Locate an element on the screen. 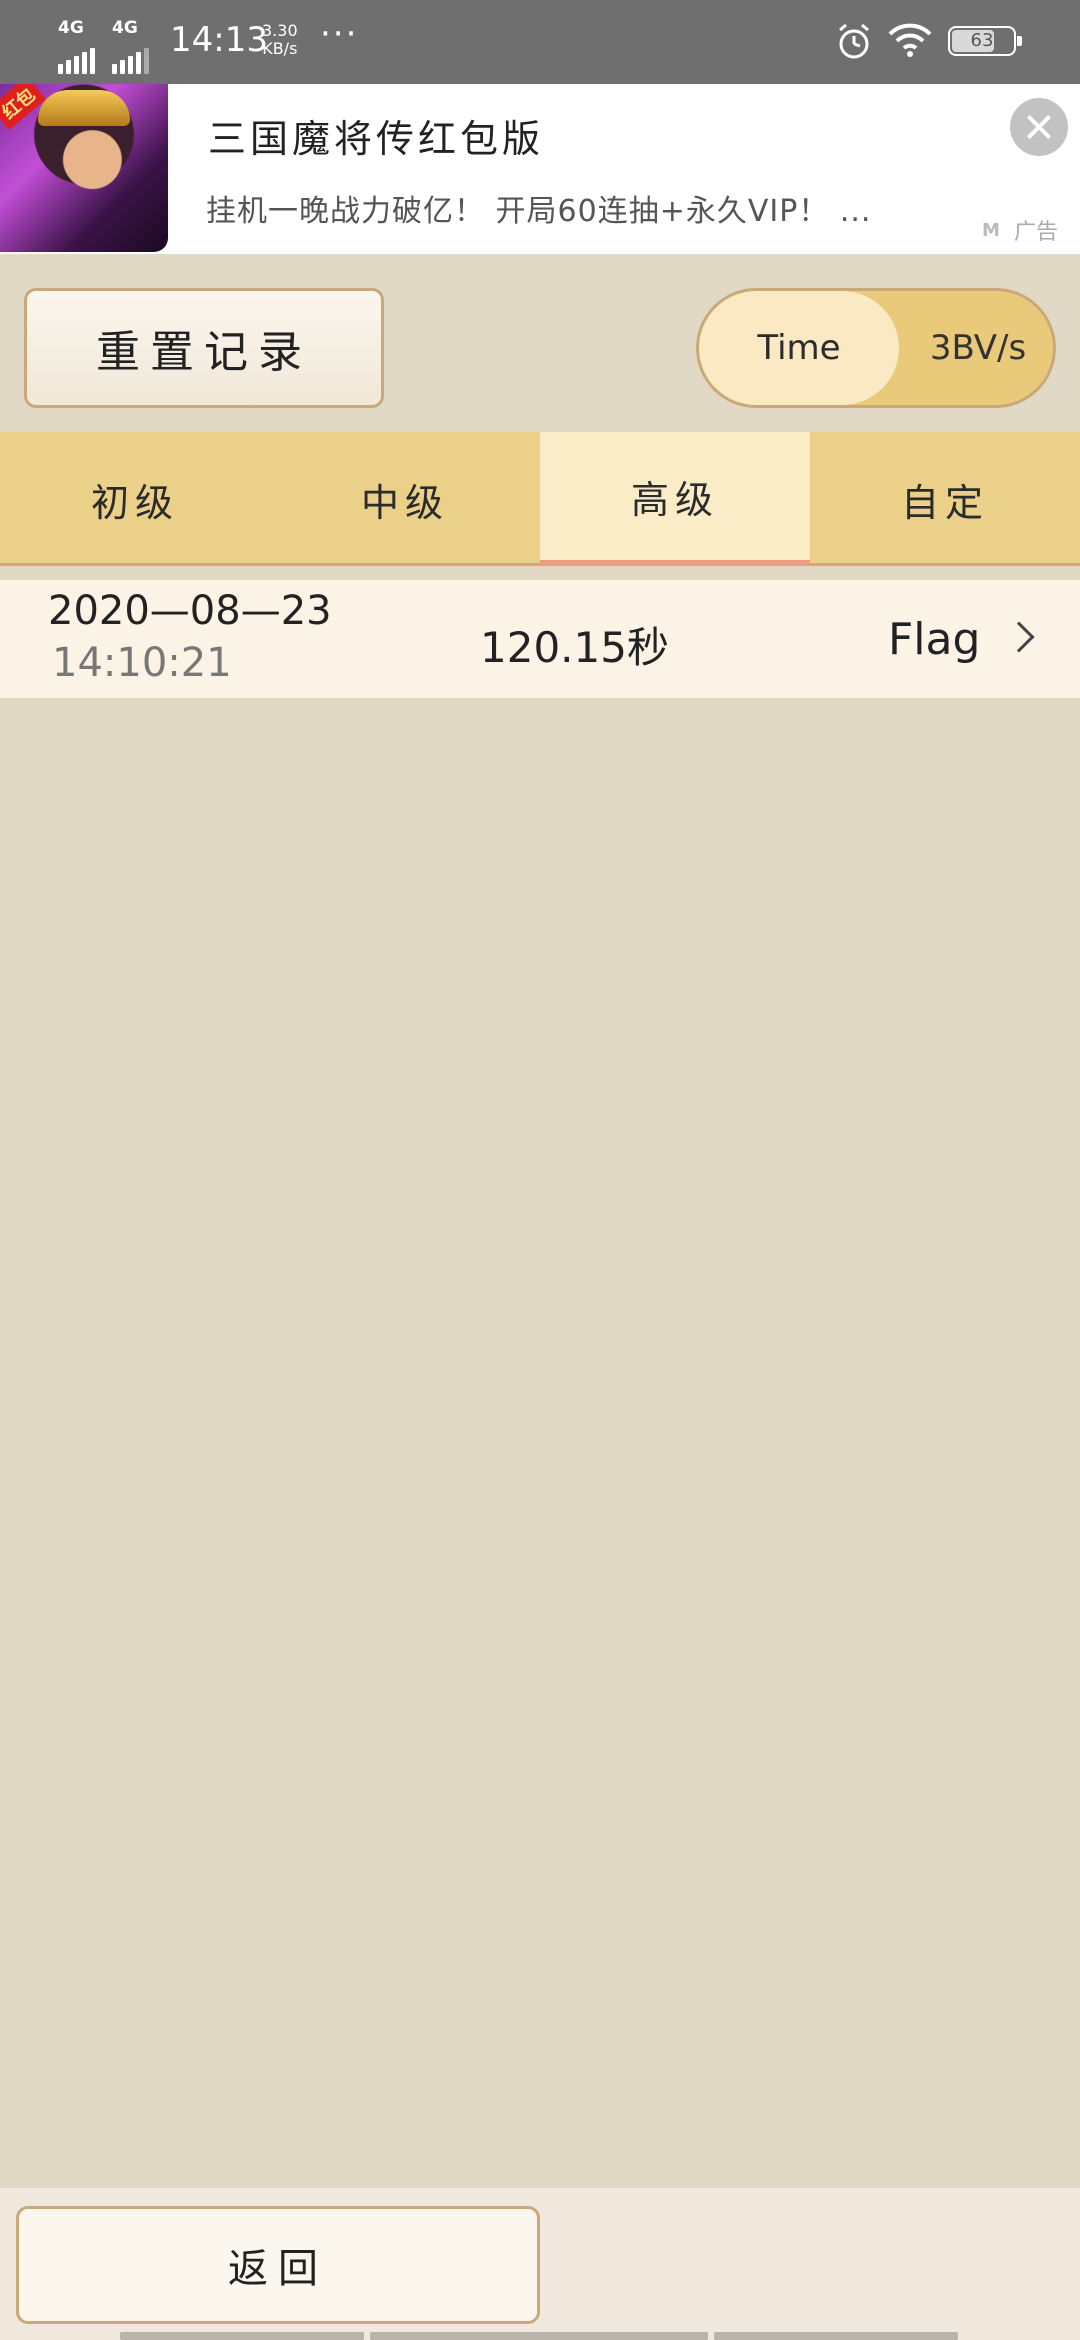 The width and height of the screenshot is (1080, 2340). sort-toggle: Time 3BV/s is located at coordinates (876, 348).